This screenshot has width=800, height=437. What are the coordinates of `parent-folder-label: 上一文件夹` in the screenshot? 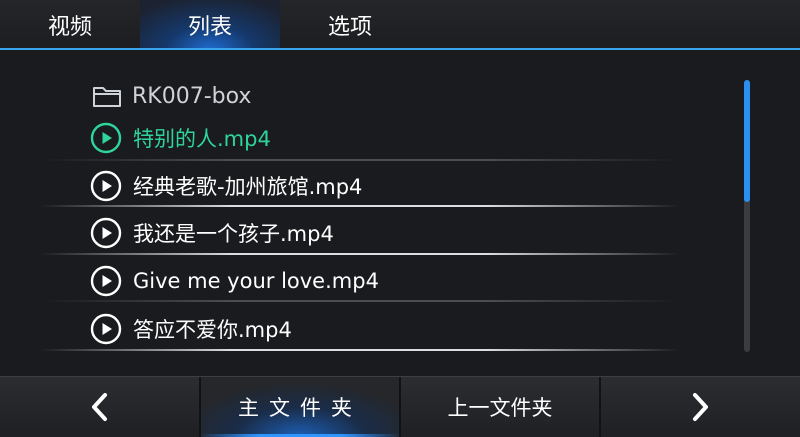 It's located at (500, 408).